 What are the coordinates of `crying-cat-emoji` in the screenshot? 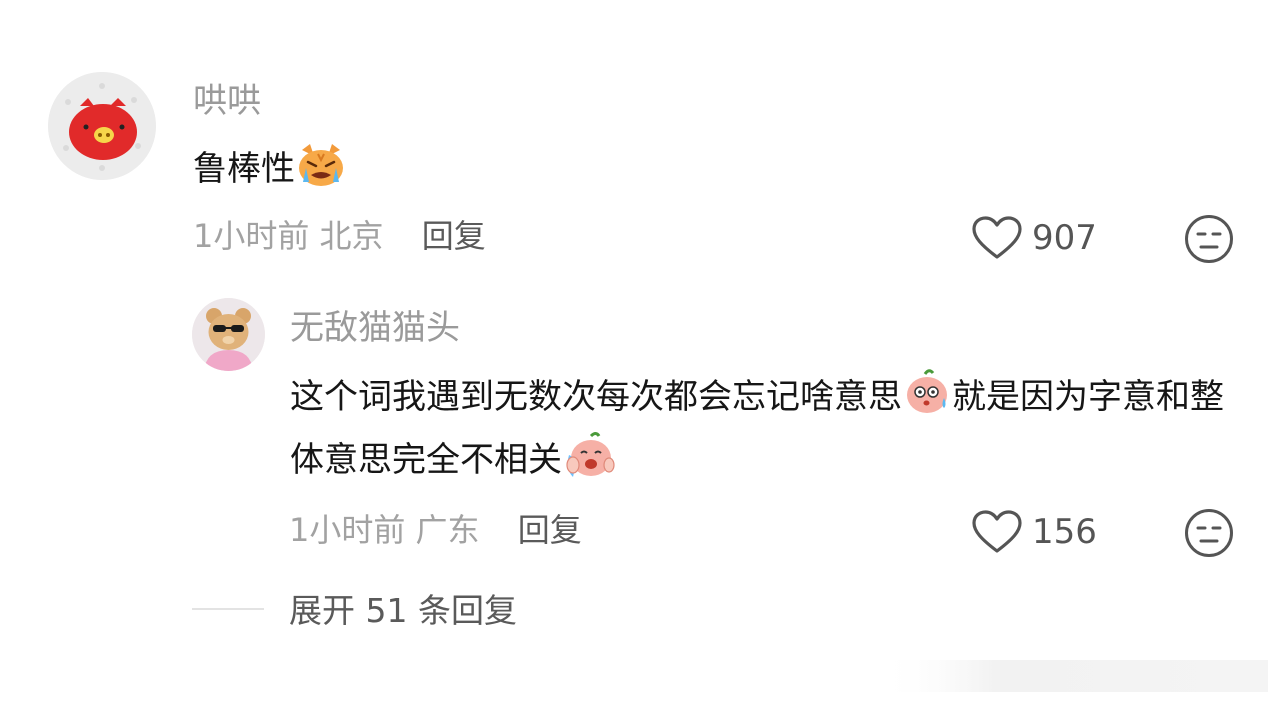 It's located at (321, 172).